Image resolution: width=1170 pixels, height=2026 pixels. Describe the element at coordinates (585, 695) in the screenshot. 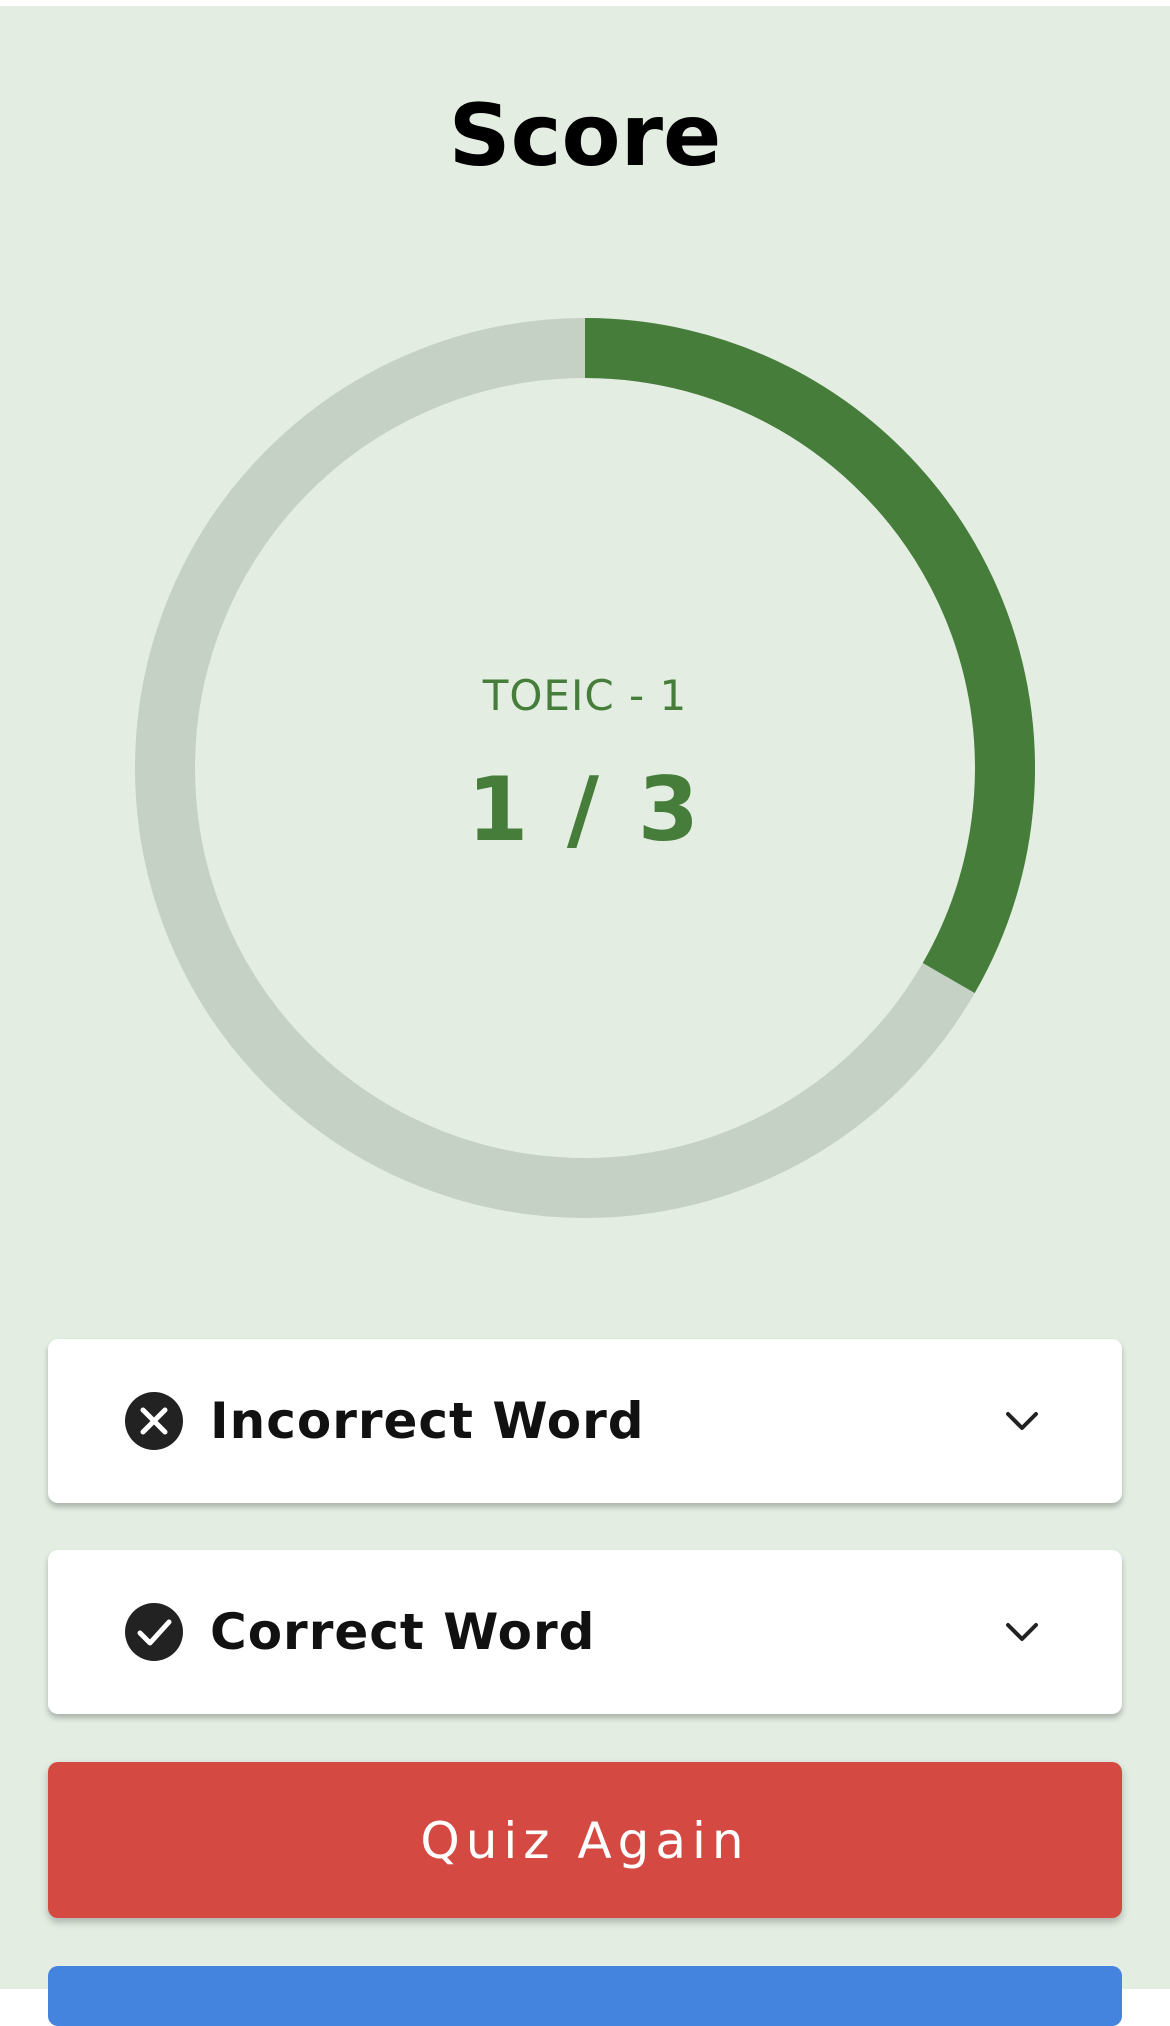

I see `quiz-name: TOEIC - 1` at that location.